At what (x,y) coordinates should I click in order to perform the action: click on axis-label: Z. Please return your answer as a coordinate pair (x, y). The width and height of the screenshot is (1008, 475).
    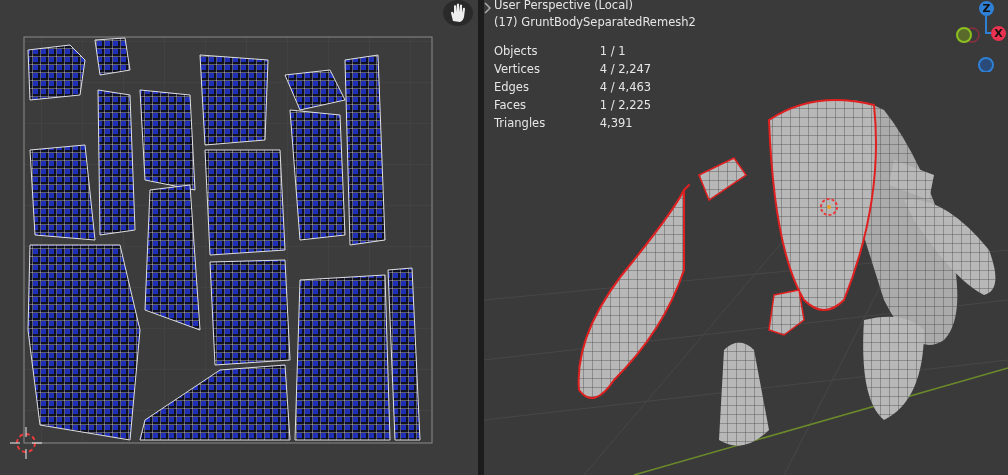
    Looking at the image, I should click on (986, 8).